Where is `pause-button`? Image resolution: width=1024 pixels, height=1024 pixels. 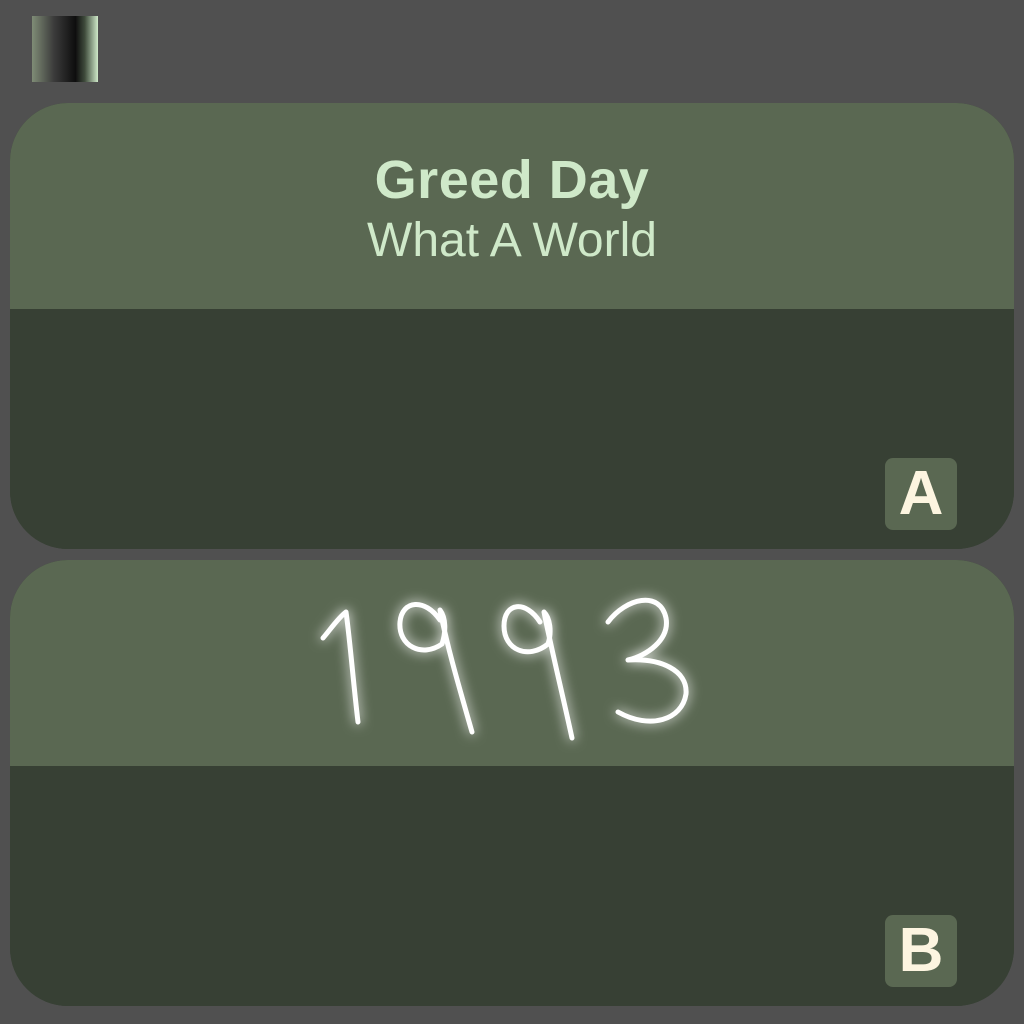
pause-button is located at coordinates (65, 49).